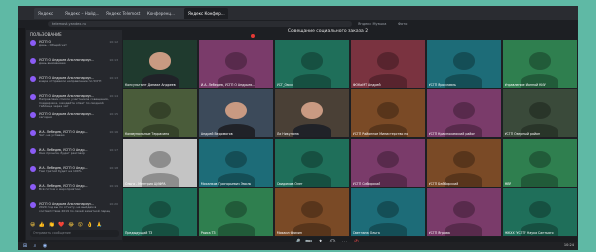 The width and height of the screenshot is (596, 252). What do you see at coordinates (439, 233) in the screenshot?
I see `participant-name: УСГП Ягрова` at bounding box center [439, 233].